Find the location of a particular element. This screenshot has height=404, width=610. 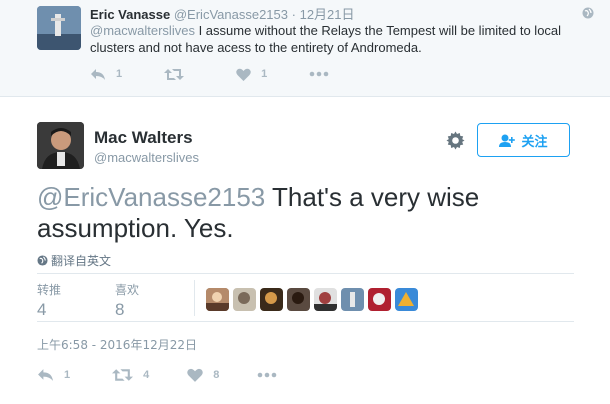

reply-timestamp: 12月21日 is located at coordinates (327, 14).